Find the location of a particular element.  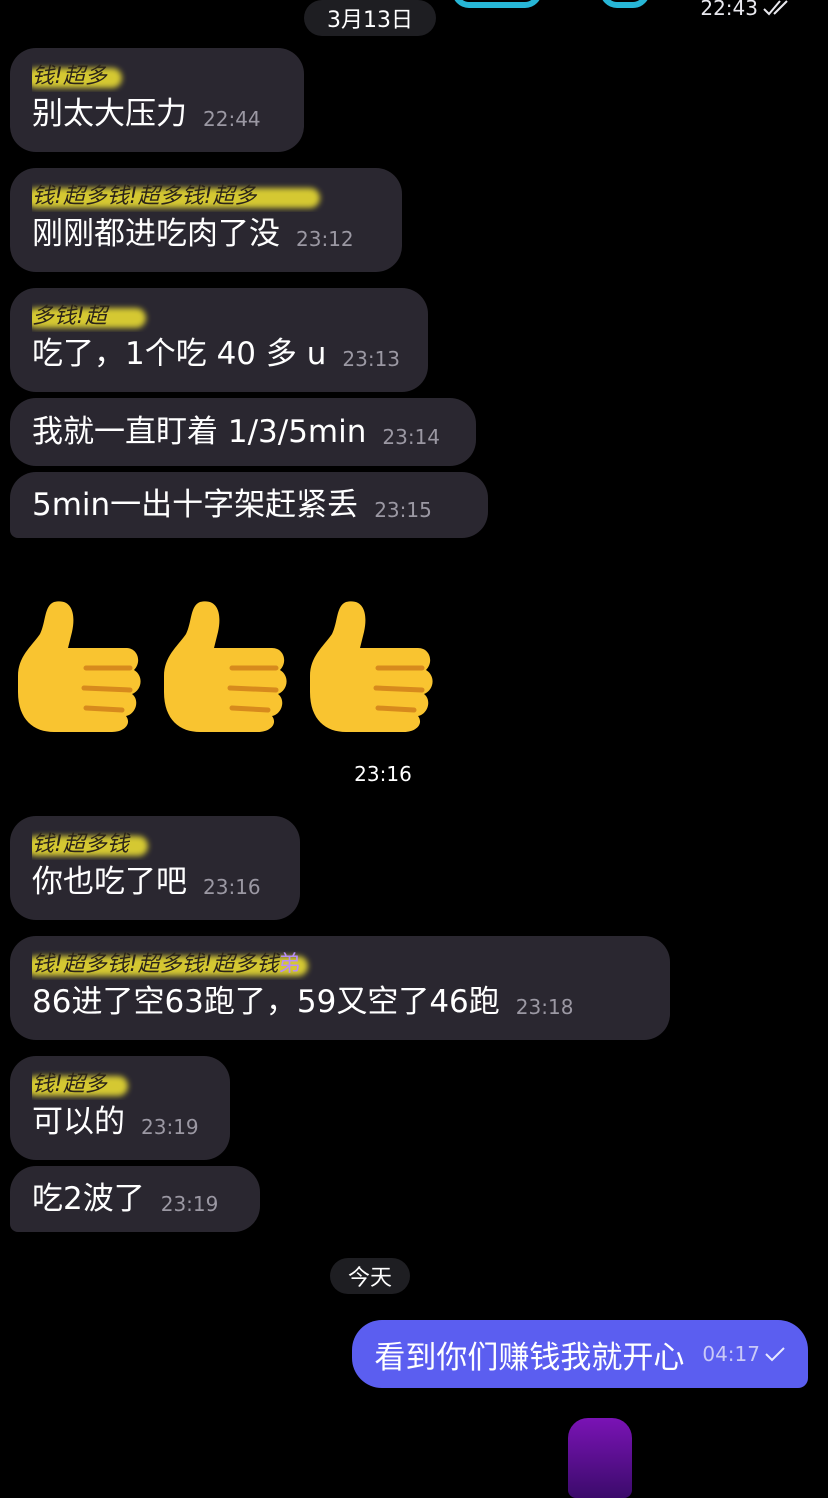

emoji-message is located at coordinates (226, 662).